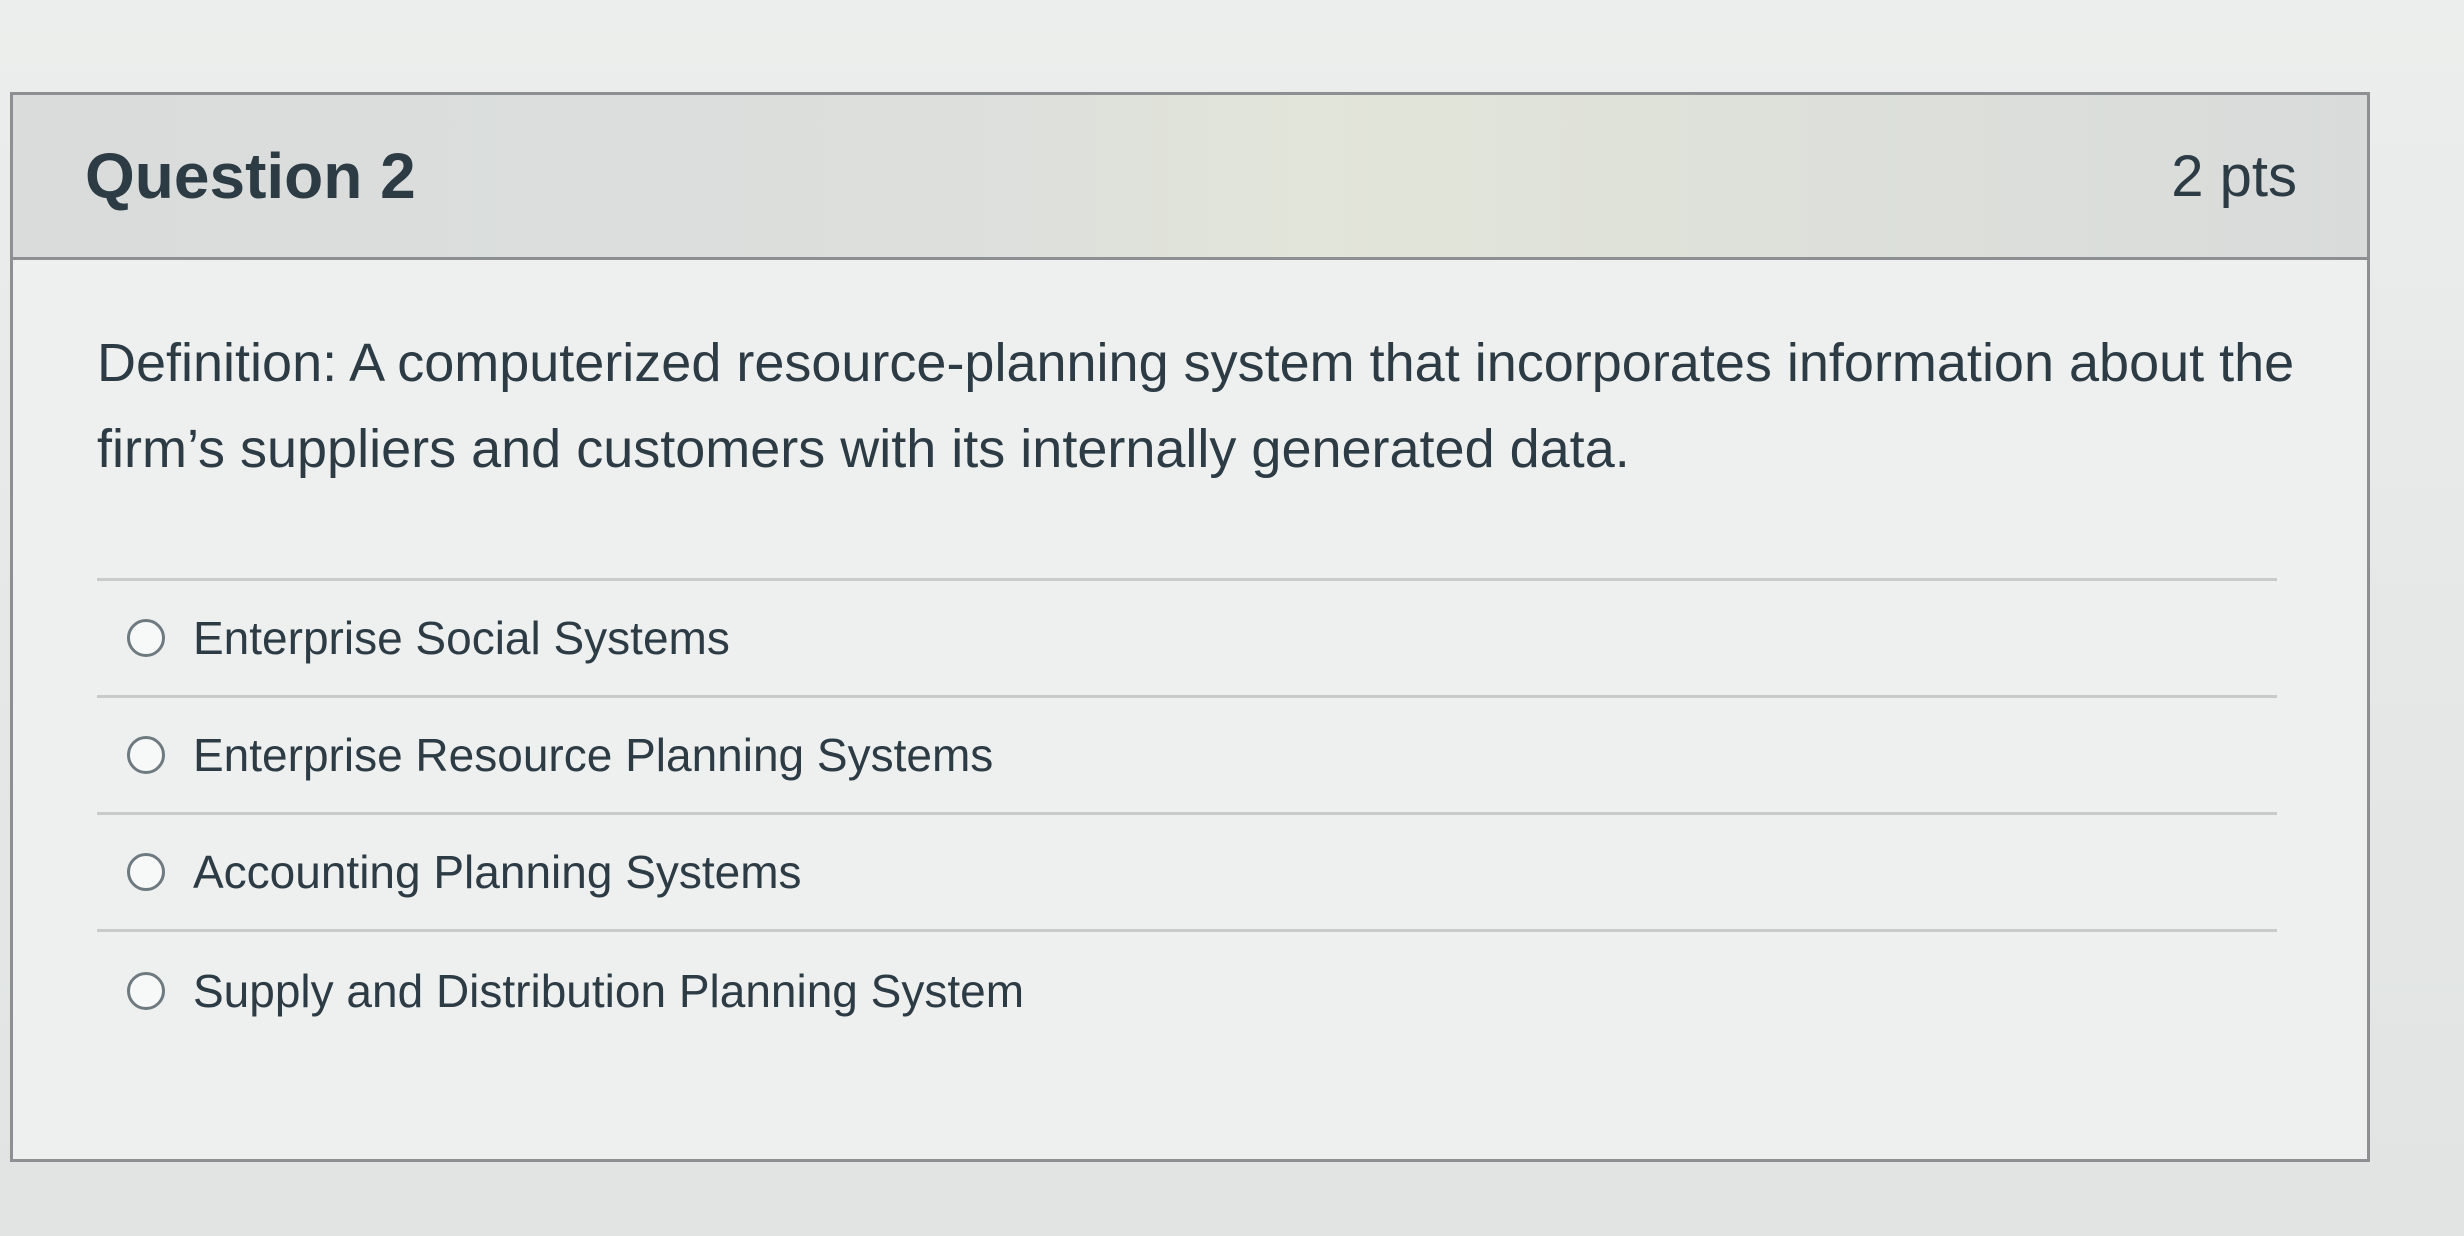 The image size is (2464, 1236). What do you see at coordinates (461, 638) in the screenshot?
I see `answer-label: Enterprise Social Systems` at bounding box center [461, 638].